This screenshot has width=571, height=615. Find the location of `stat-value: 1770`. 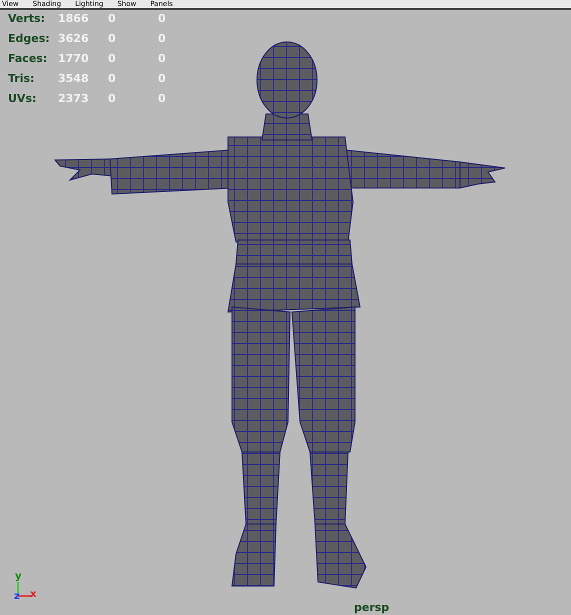

stat-value: 1770 is located at coordinates (74, 58).